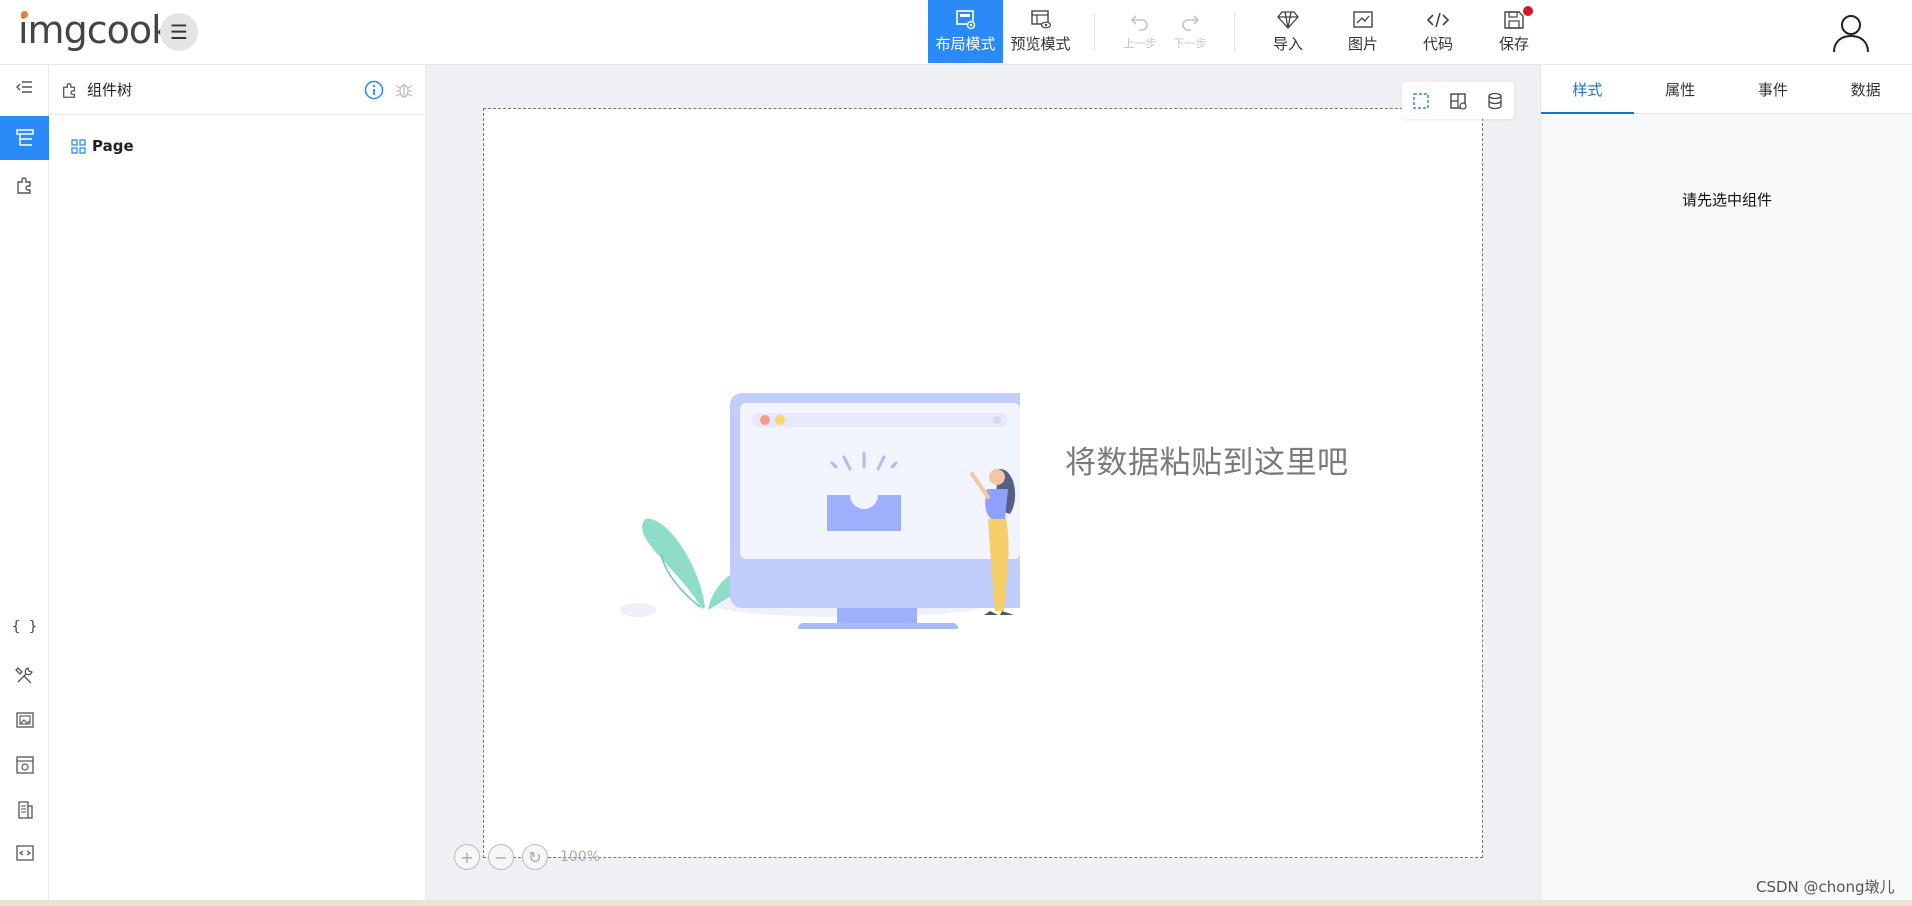 The image size is (1912, 906). I want to click on empty-state-text: 将数据粘贴到这里吧, so click(1207, 463).